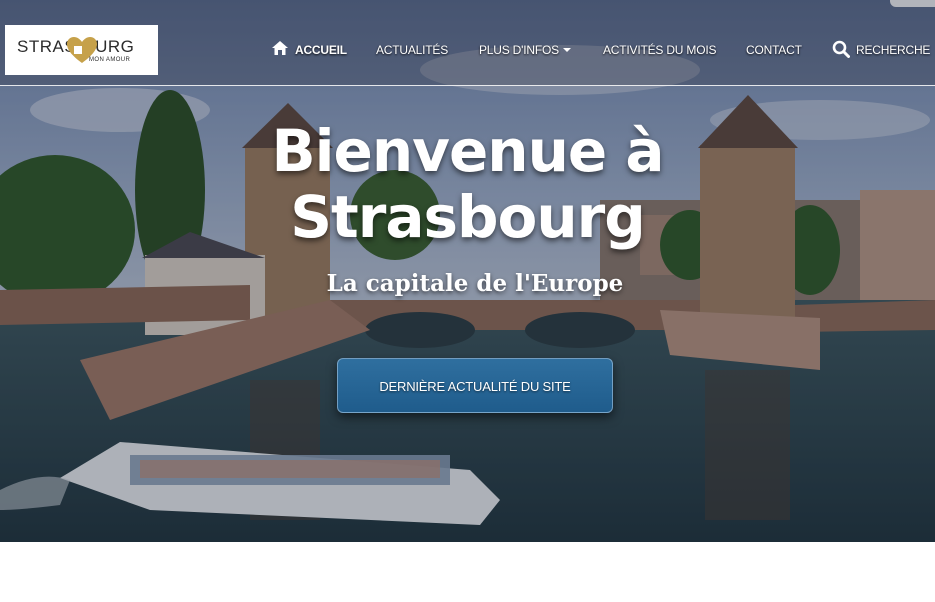  What do you see at coordinates (566, 50) in the screenshot?
I see `caret-down-icon` at bounding box center [566, 50].